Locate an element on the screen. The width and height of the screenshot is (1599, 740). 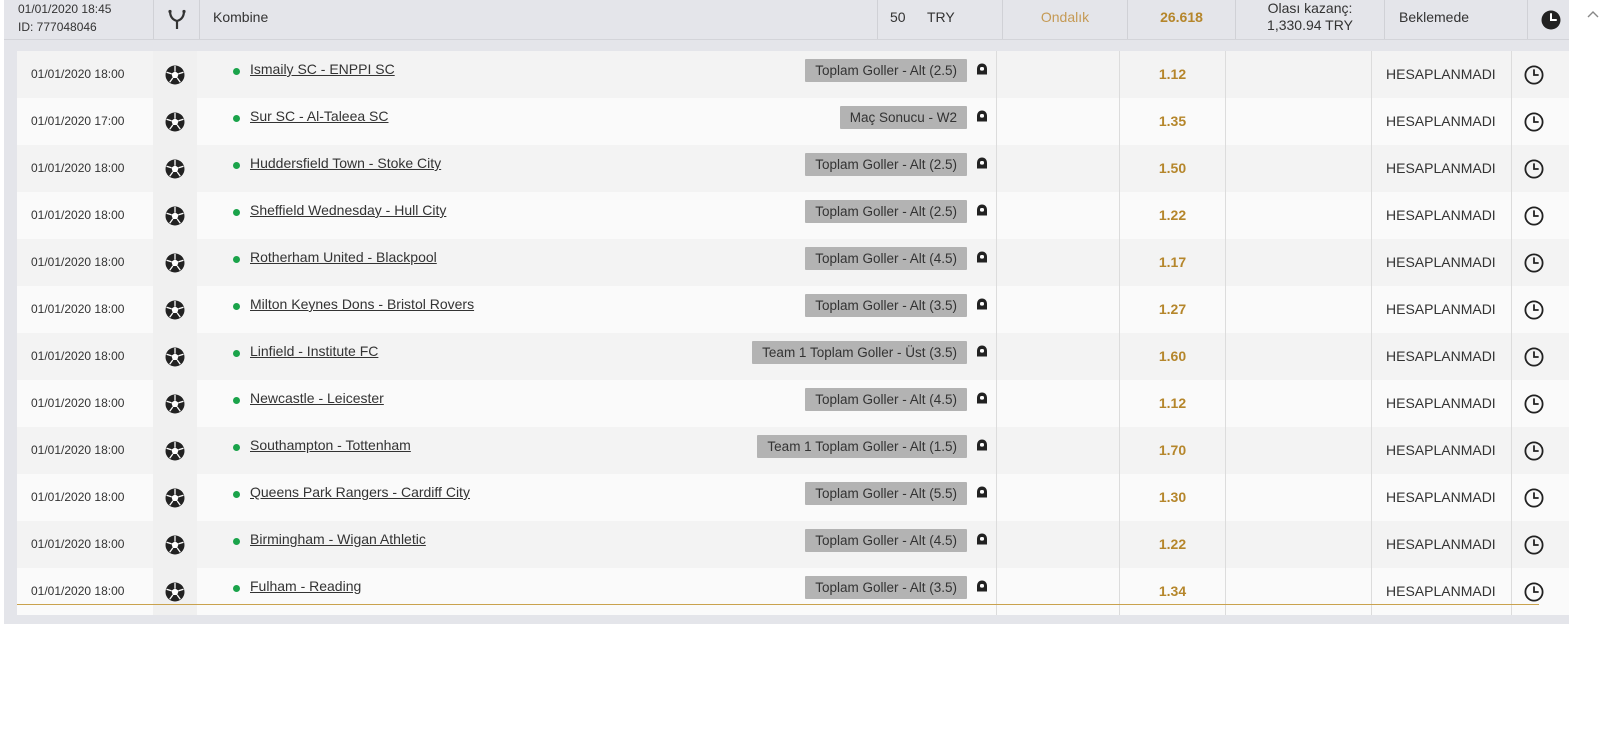
match-link: Newcastle - Leicester is located at coordinates (317, 398).